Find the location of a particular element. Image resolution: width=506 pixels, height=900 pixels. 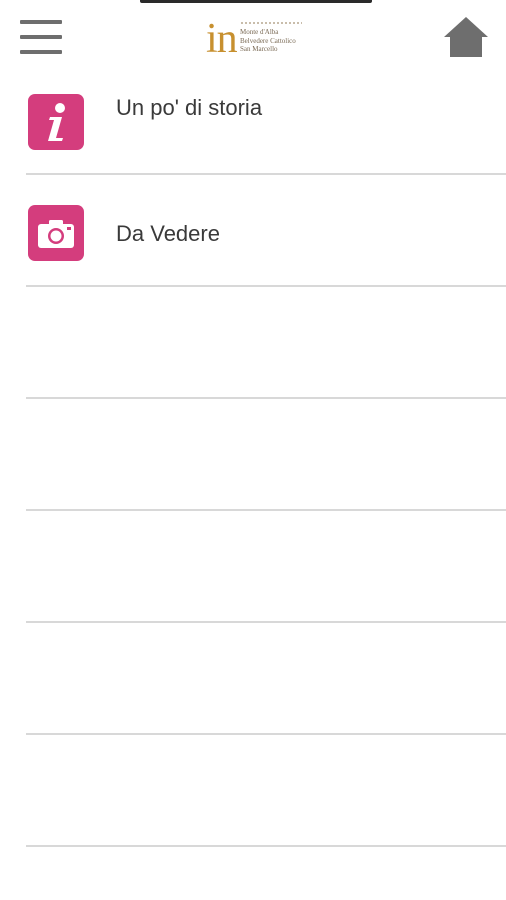

home-icon is located at coordinates (466, 37).